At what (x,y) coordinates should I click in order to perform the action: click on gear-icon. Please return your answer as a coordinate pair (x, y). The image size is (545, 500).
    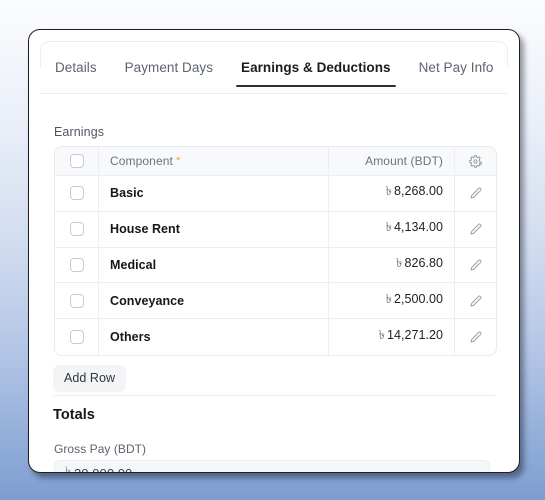
    Looking at the image, I should click on (476, 161).